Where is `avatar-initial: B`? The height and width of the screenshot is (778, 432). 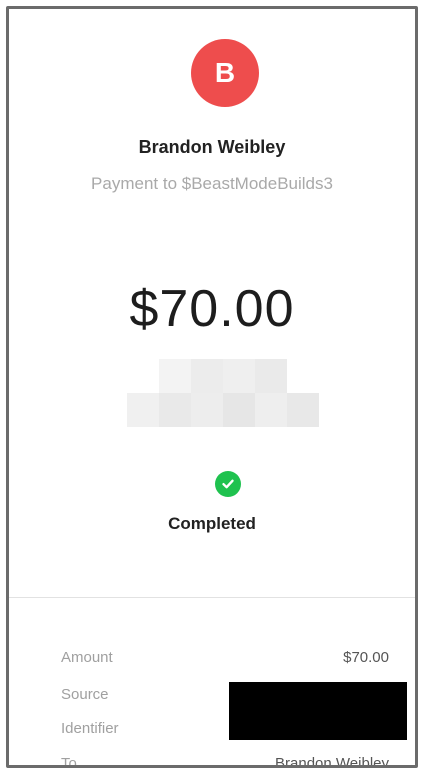 avatar-initial: B is located at coordinates (225, 72).